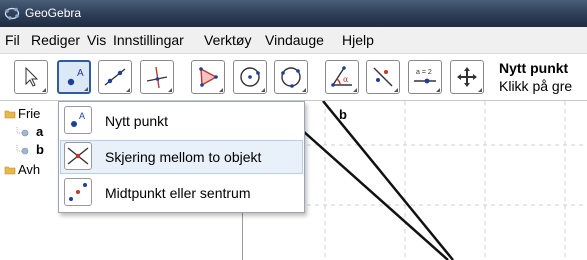  I want to click on svg-text: α, so click(346, 79).